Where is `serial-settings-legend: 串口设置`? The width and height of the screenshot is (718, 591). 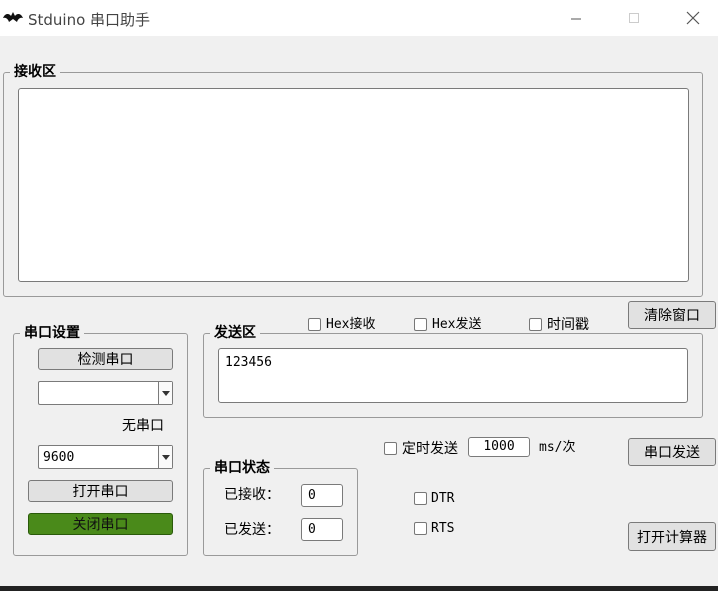
serial-settings-legend: 串口设置 is located at coordinates (52, 333).